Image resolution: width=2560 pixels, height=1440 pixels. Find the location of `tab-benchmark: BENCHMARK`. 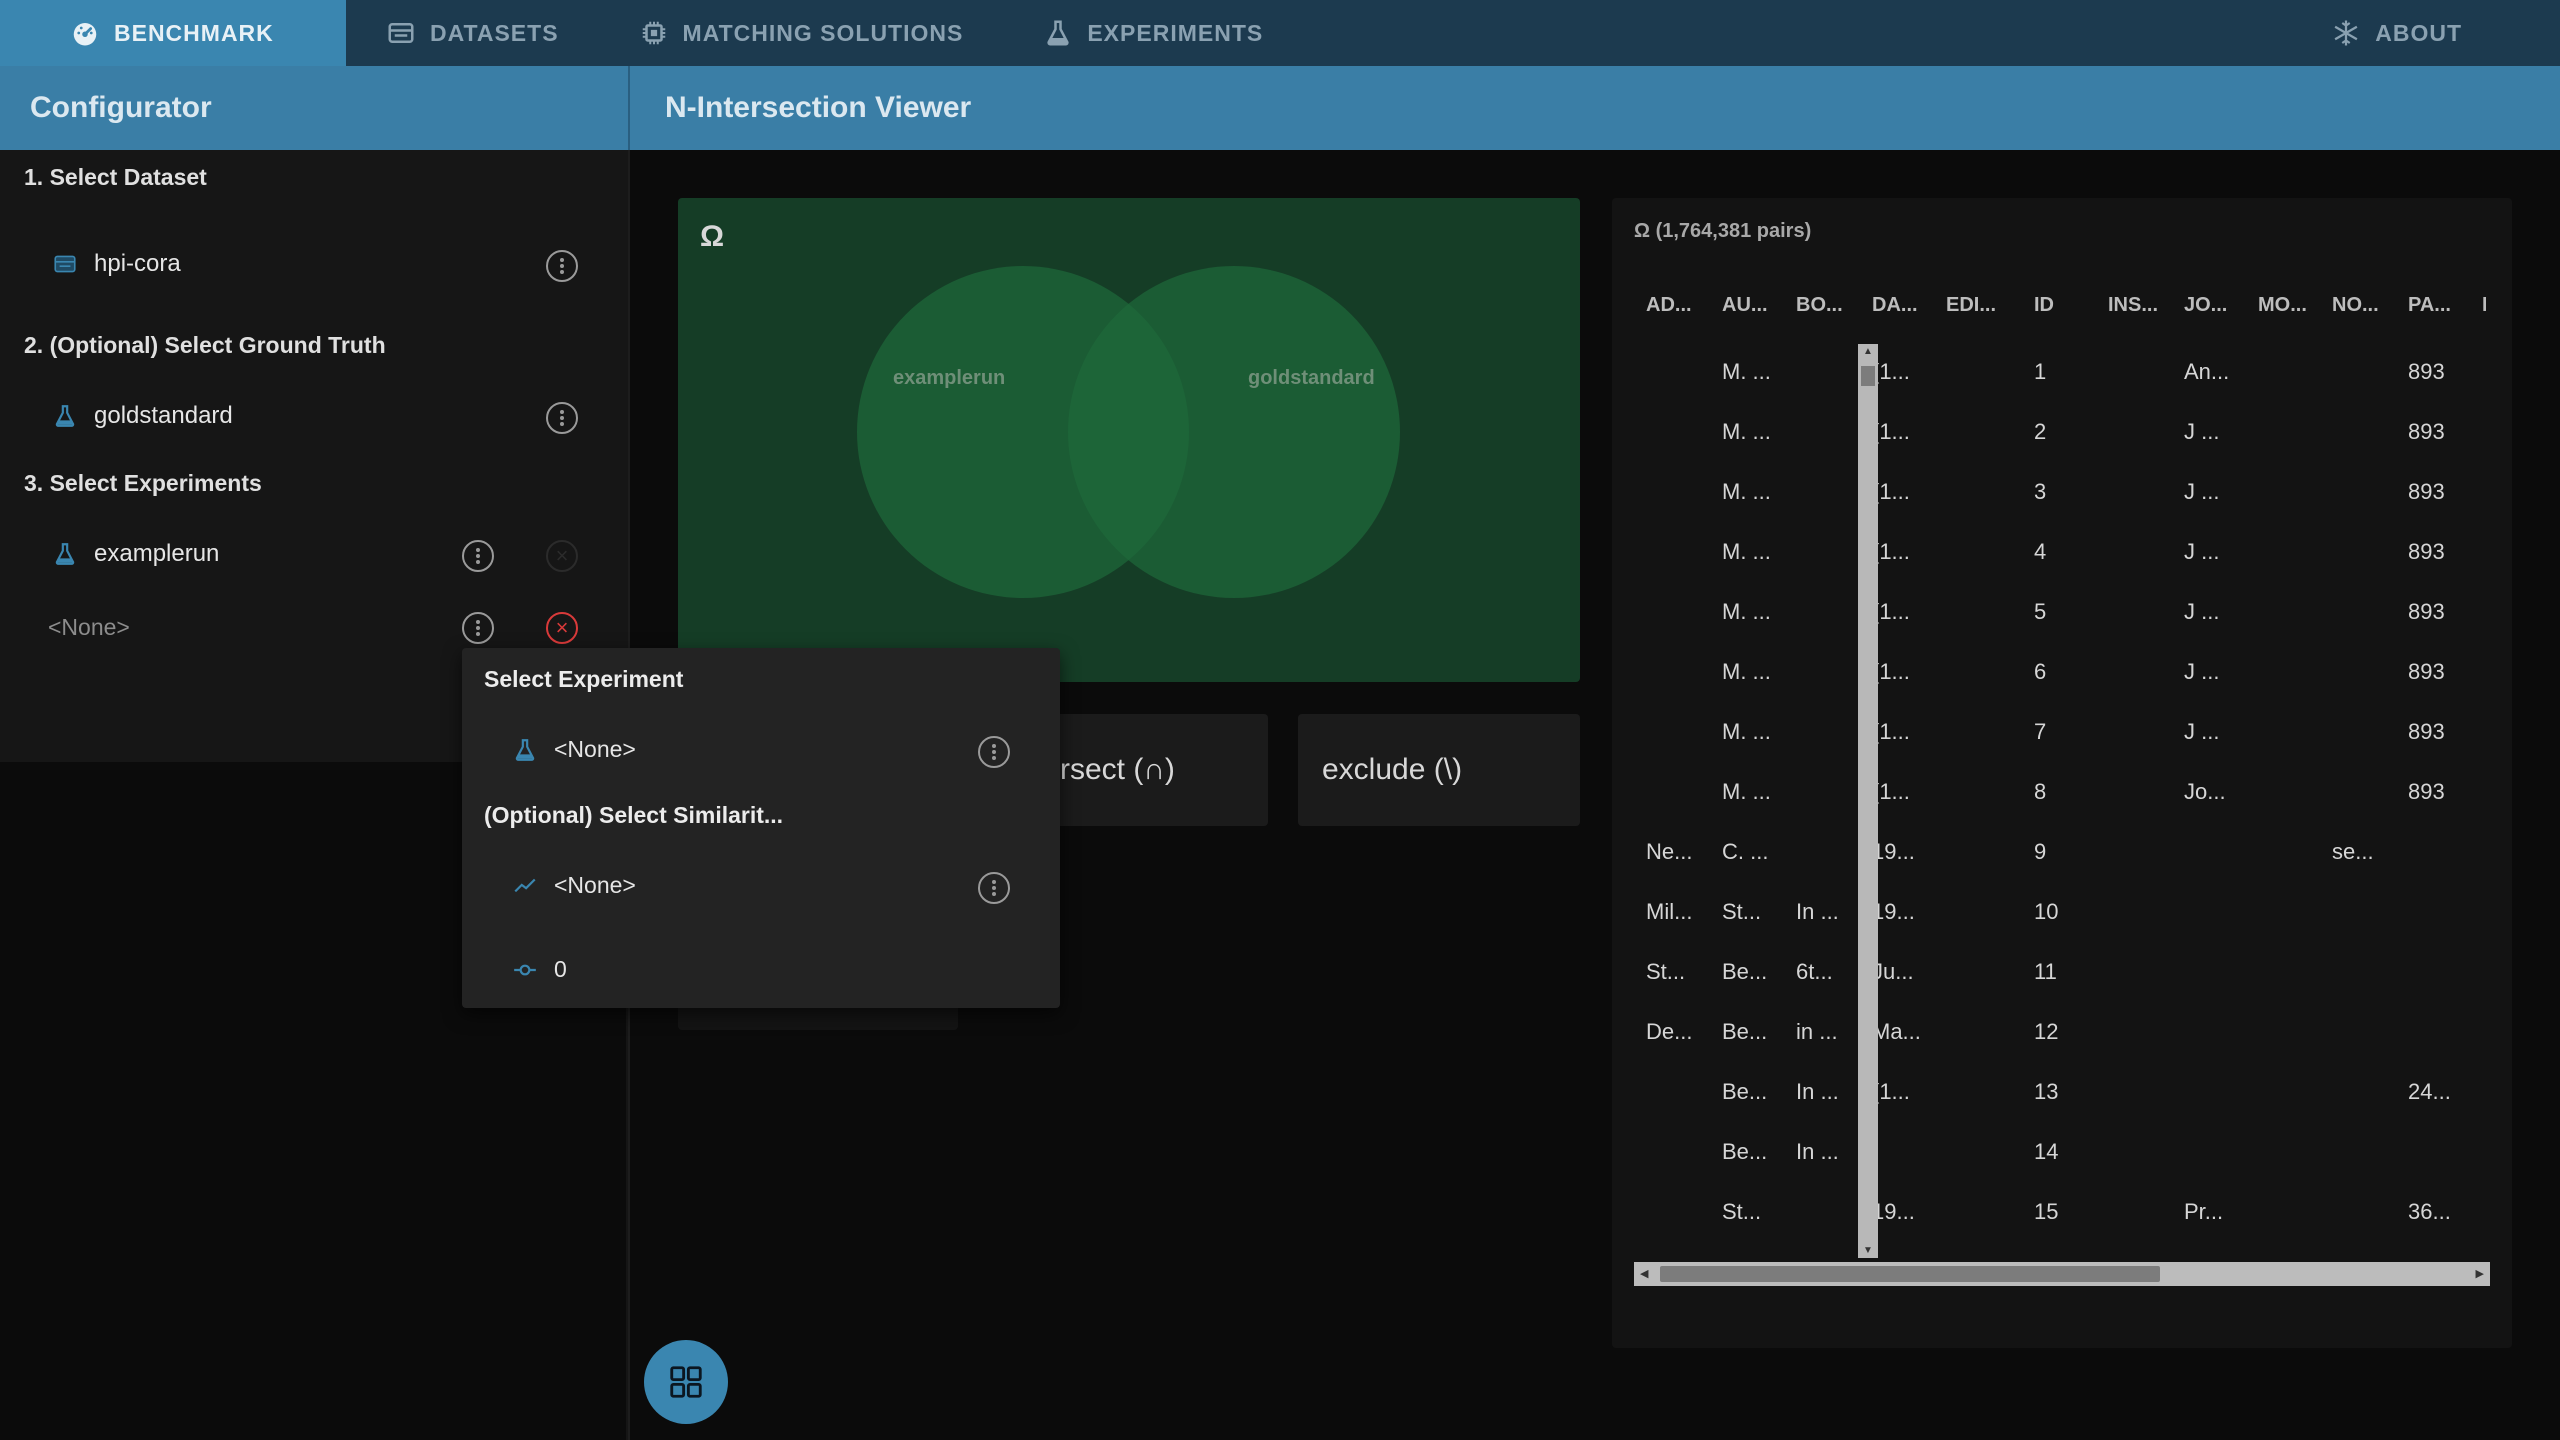

tab-benchmark: BENCHMARK is located at coordinates (173, 33).